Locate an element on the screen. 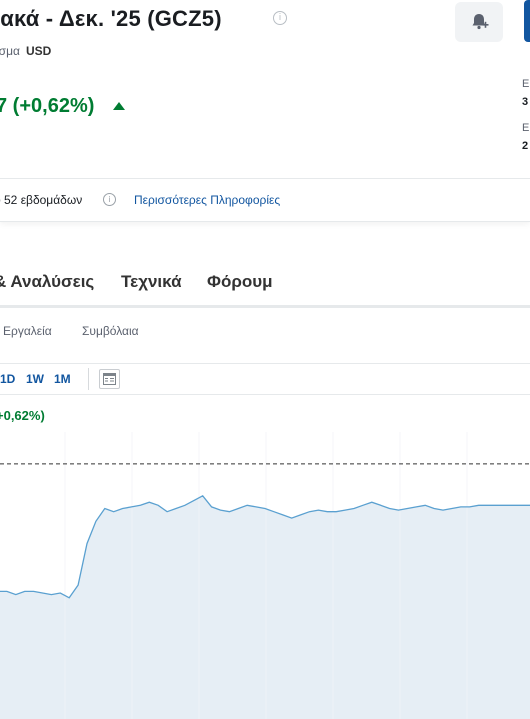 The width and height of the screenshot is (530, 719). divider is located at coordinates (265, 178).